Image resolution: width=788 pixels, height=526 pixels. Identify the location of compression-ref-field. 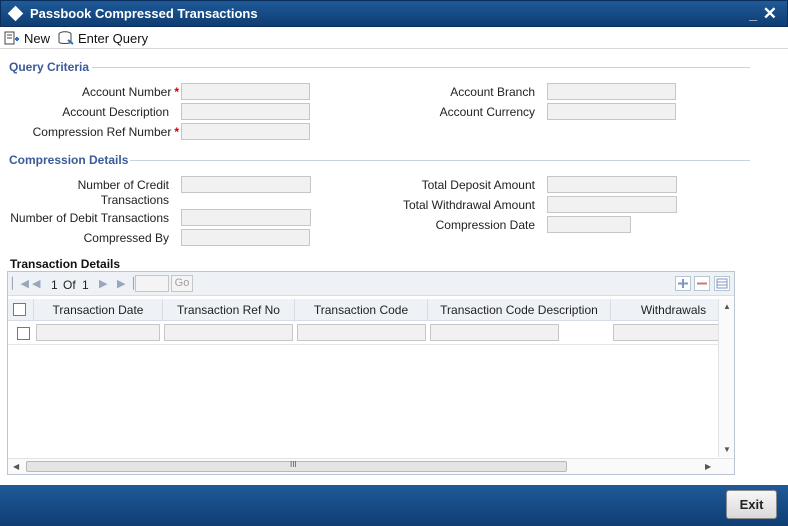
(245, 131).